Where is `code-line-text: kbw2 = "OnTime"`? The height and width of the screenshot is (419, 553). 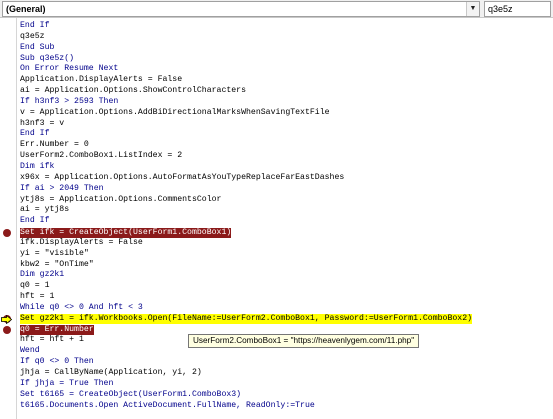
code-line-text: kbw2 = "OnTime" is located at coordinates (57, 264).